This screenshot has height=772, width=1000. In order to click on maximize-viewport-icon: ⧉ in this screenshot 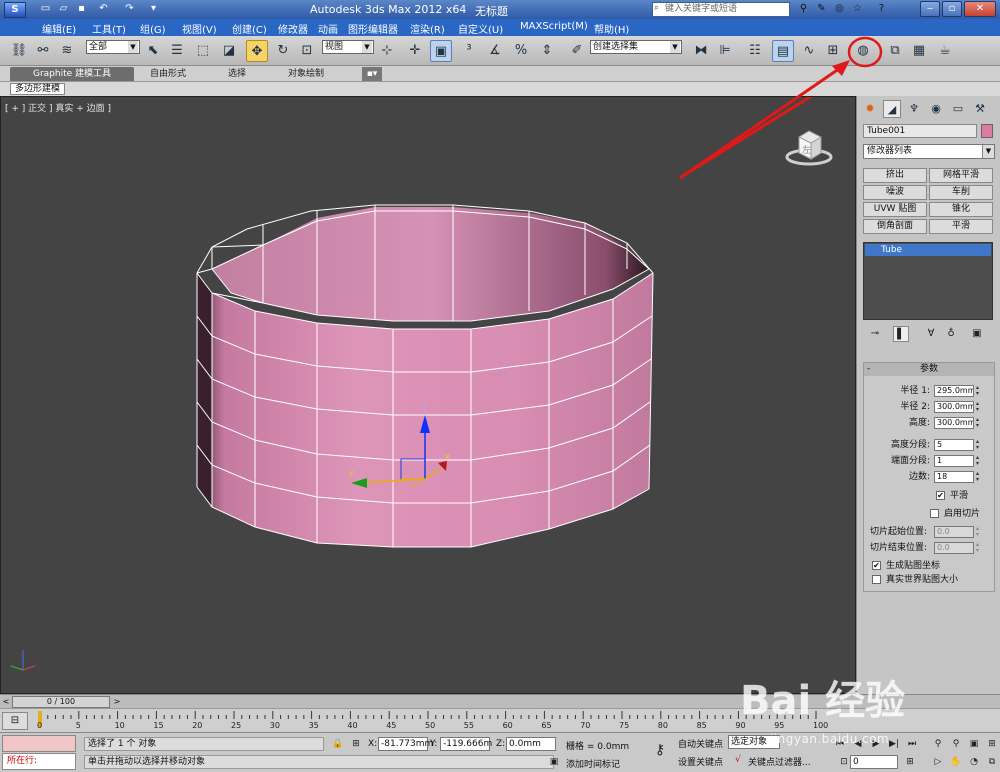, I will do `click(992, 762)`.